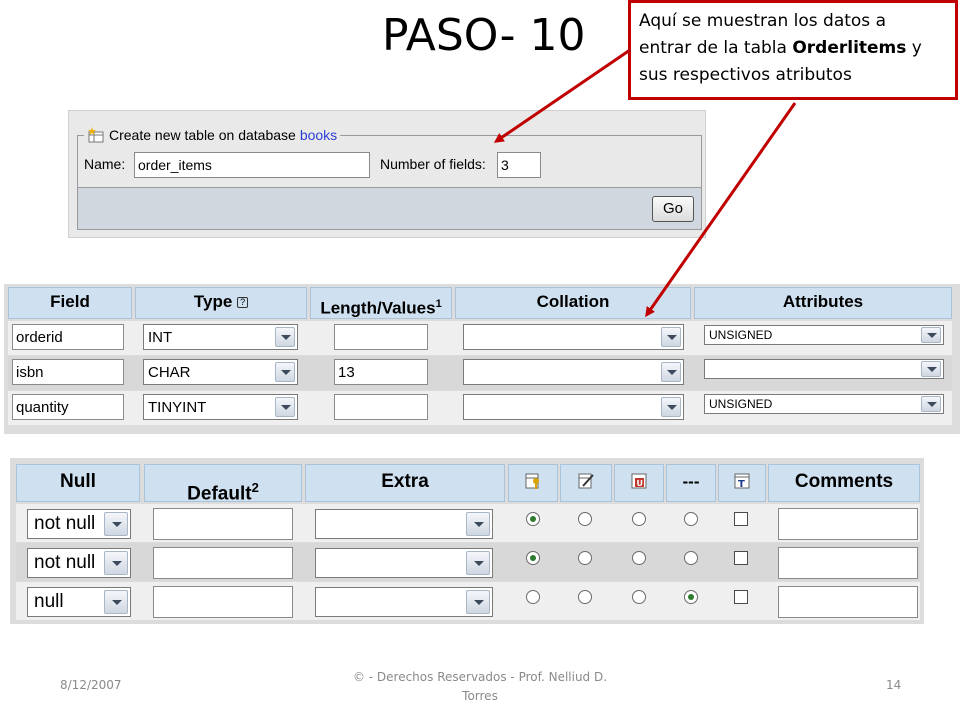  I want to click on type-value: CHAR, so click(169, 372).